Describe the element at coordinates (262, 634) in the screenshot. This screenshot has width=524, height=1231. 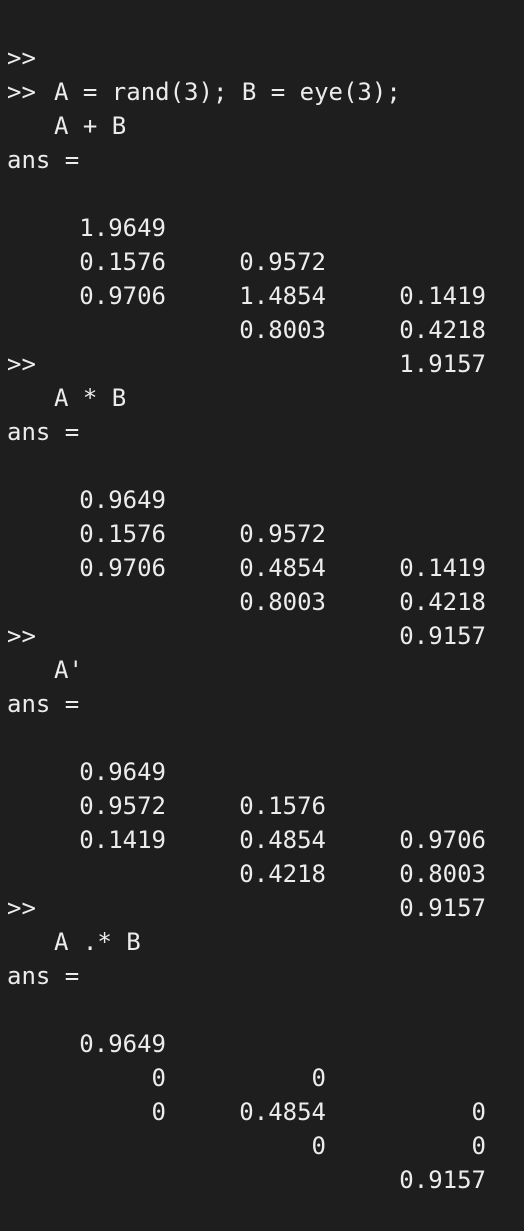
I see `command-line: >> A'` at that location.